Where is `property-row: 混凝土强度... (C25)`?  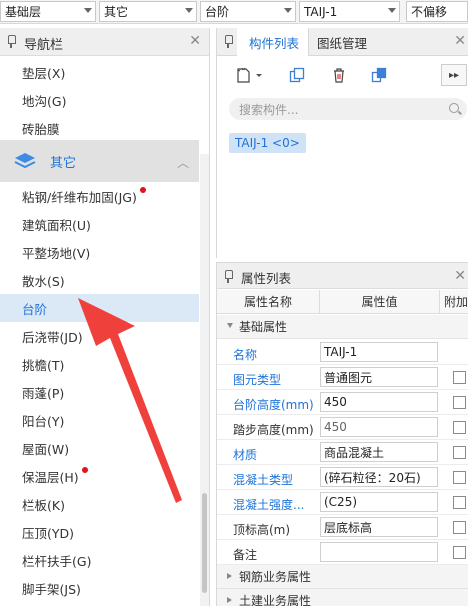 property-row: 混凝土强度... (C25) is located at coordinates (342, 502).